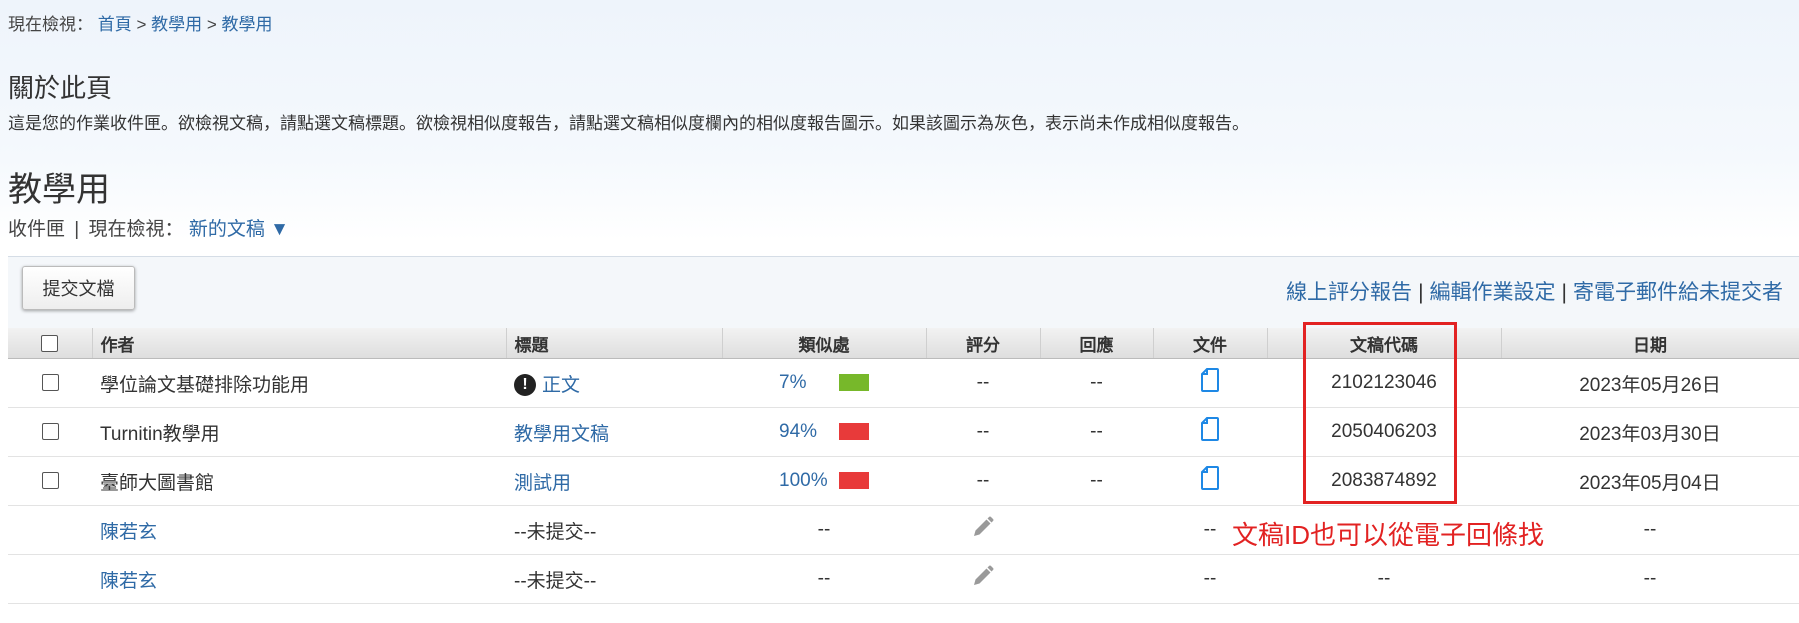  I want to click on breadcrumb-assignment: 教學用, so click(247, 24).